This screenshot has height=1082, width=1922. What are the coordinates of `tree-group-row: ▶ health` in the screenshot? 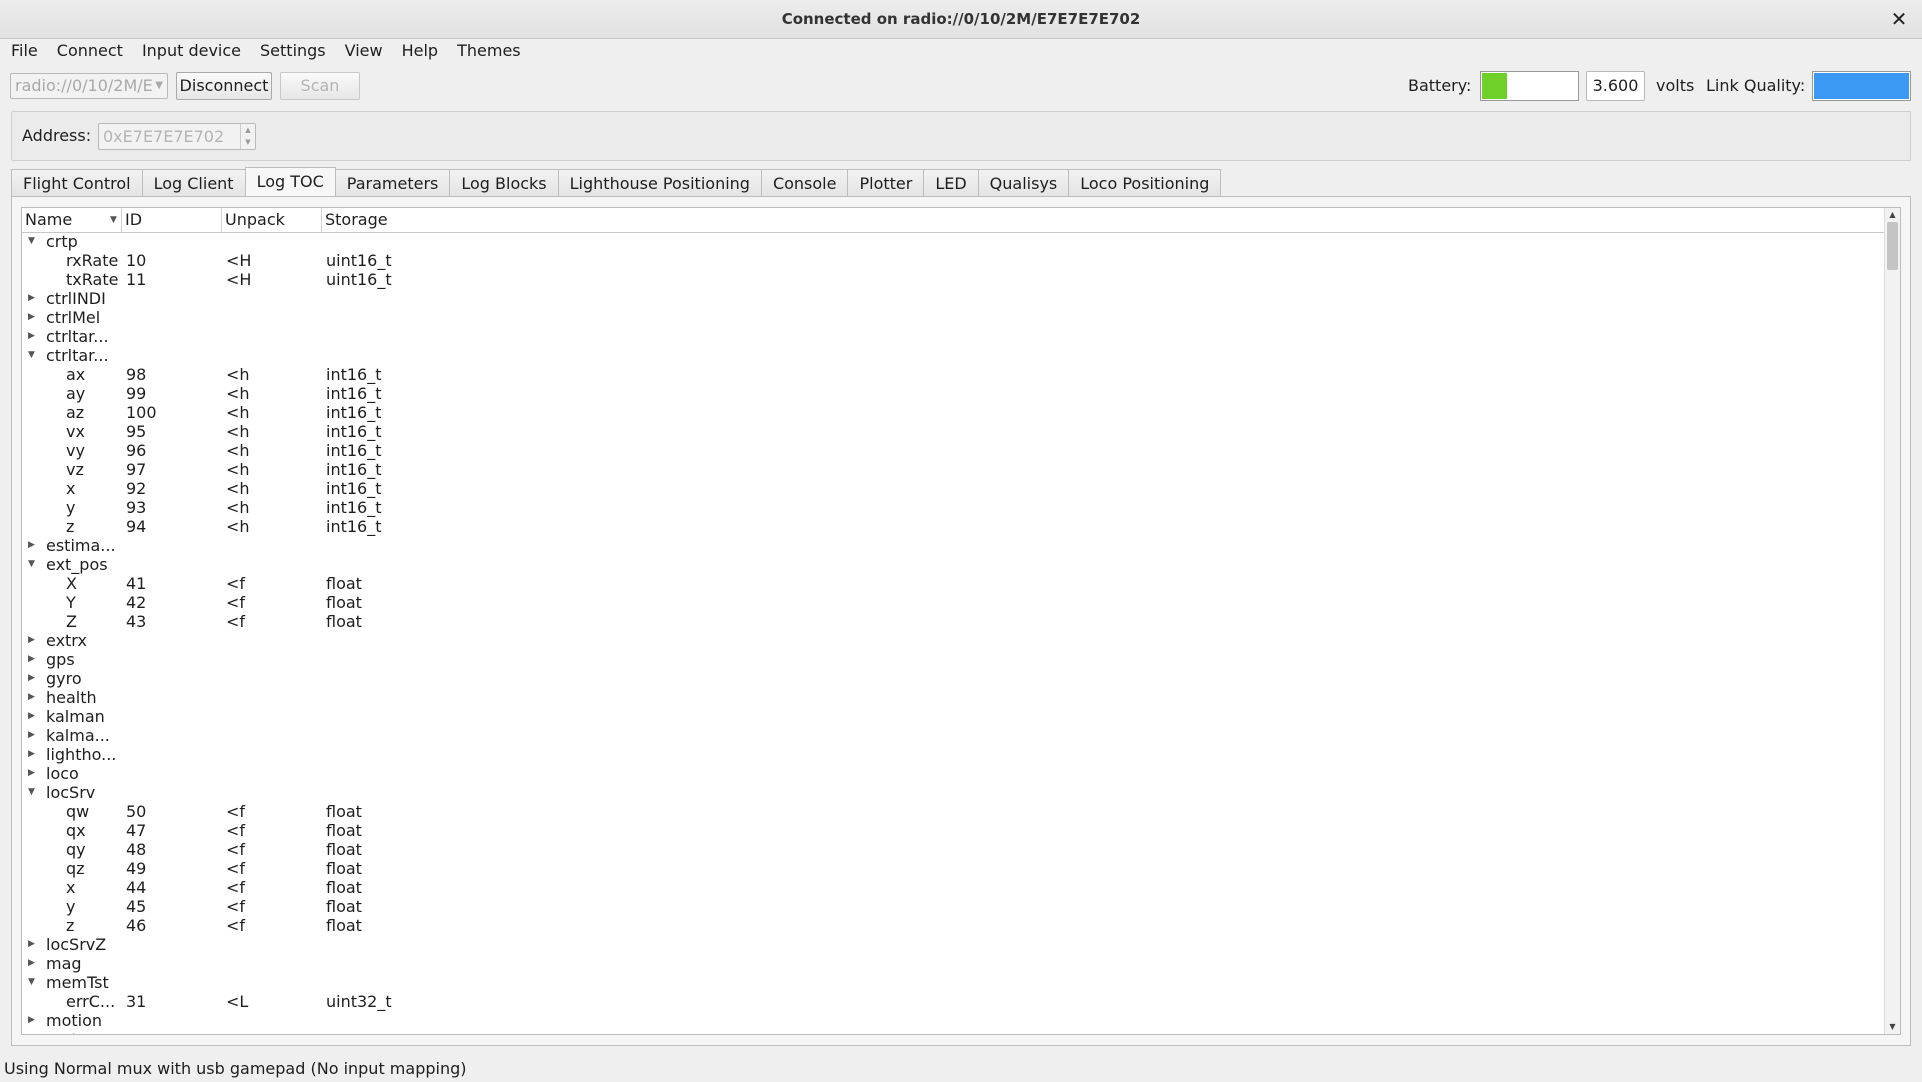 It's located at (954, 697).